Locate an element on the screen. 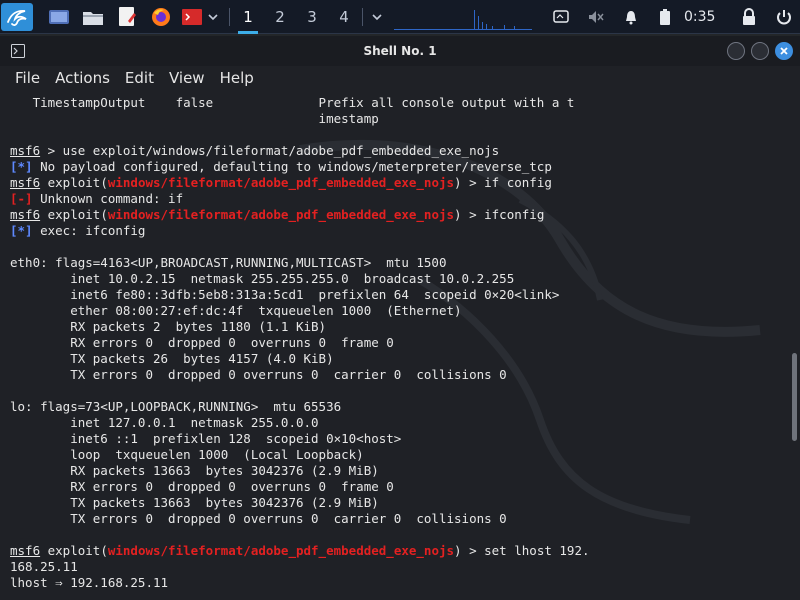 This screenshot has height=600, width=800. power-icon is located at coordinates (784, 17).